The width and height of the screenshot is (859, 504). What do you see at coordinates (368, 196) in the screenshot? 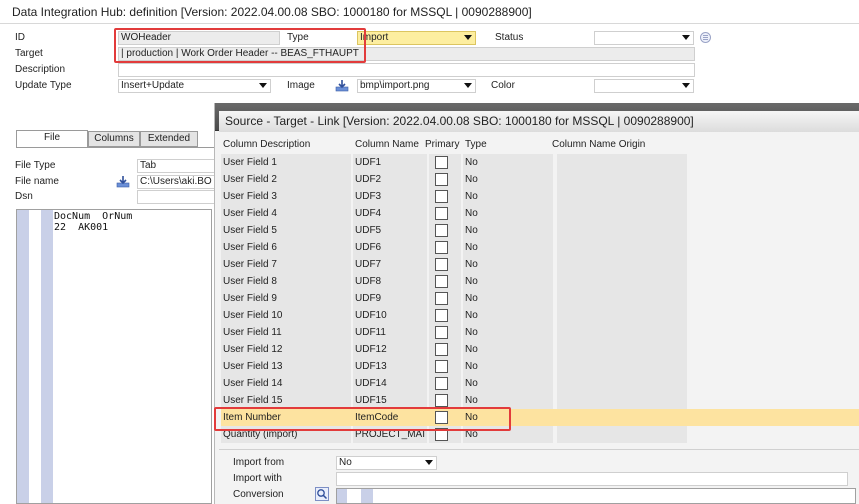
I see `cell-column-name: UDF3` at bounding box center [368, 196].